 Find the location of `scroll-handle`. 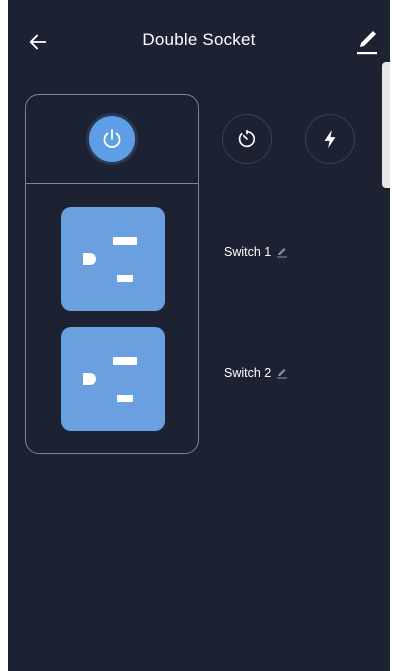

scroll-handle is located at coordinates (386, 125).